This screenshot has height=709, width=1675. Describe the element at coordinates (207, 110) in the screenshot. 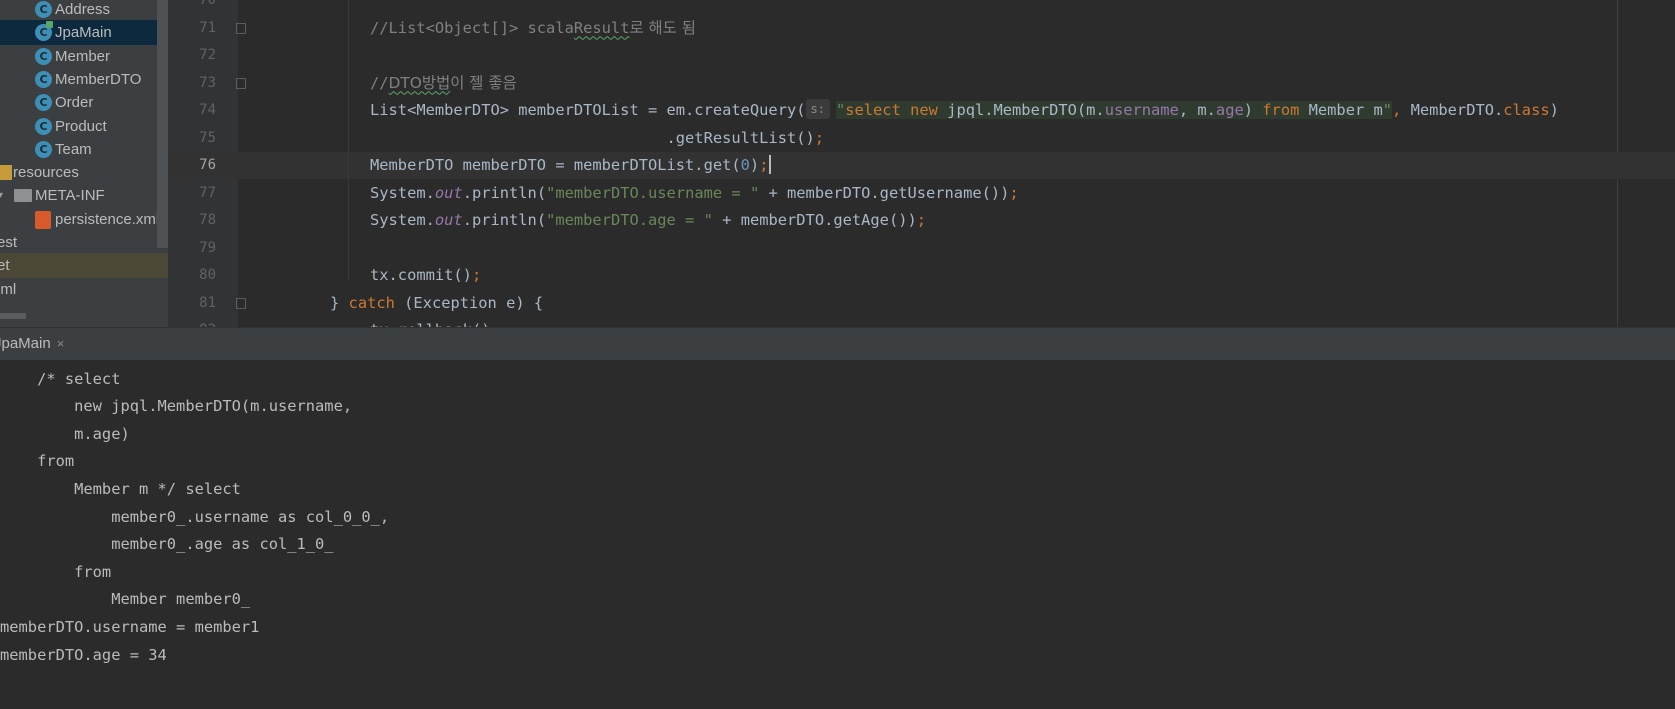

I see `line-number: 74` at that location.